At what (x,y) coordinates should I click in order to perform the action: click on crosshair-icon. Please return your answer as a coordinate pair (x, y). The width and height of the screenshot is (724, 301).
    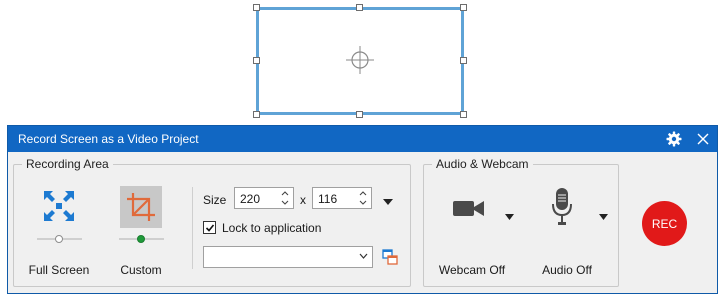
    Looking at the image, I should click on (360, 60).